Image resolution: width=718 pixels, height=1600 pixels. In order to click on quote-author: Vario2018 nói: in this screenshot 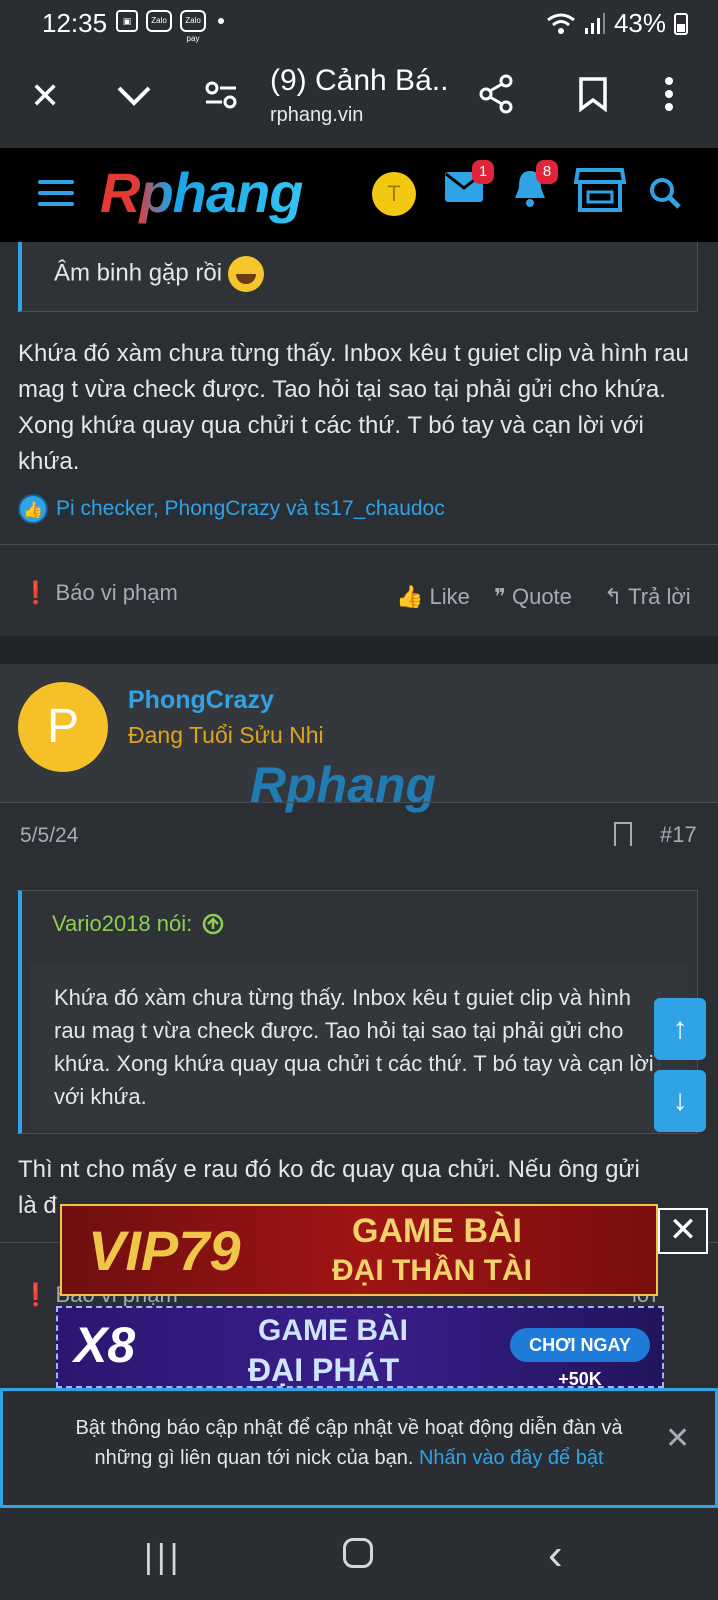, I will do `click(138, 924)`.